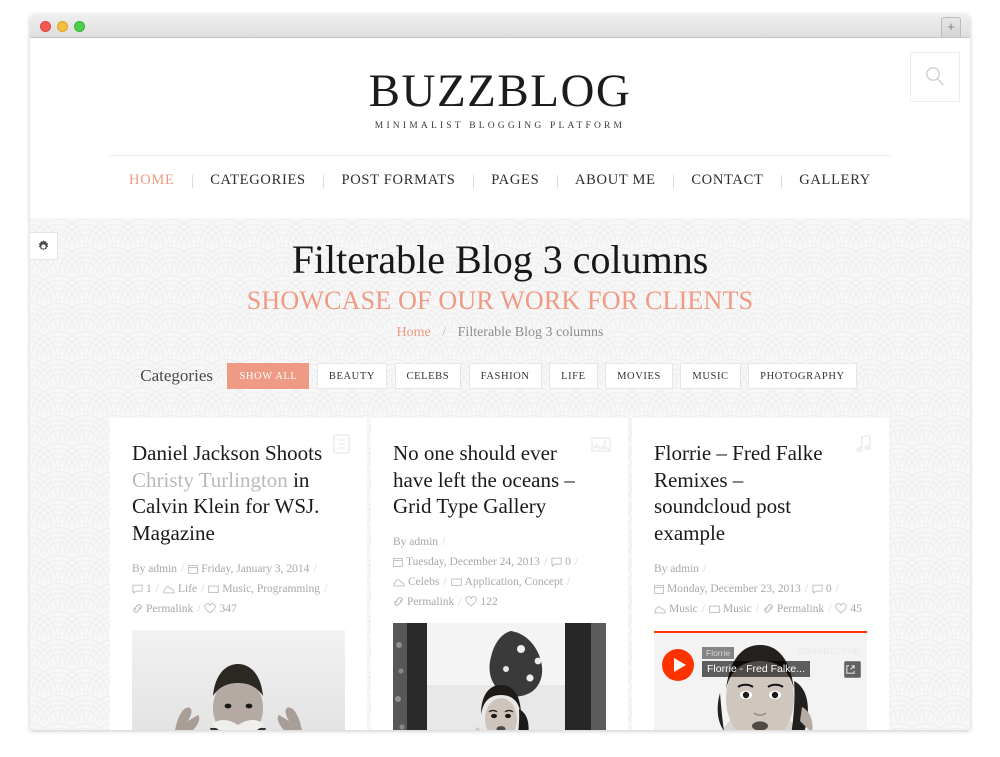 The height and width of the screenshot is (757, 1000). I want to click on filter-button-life: LIFE, so click(573, 375).